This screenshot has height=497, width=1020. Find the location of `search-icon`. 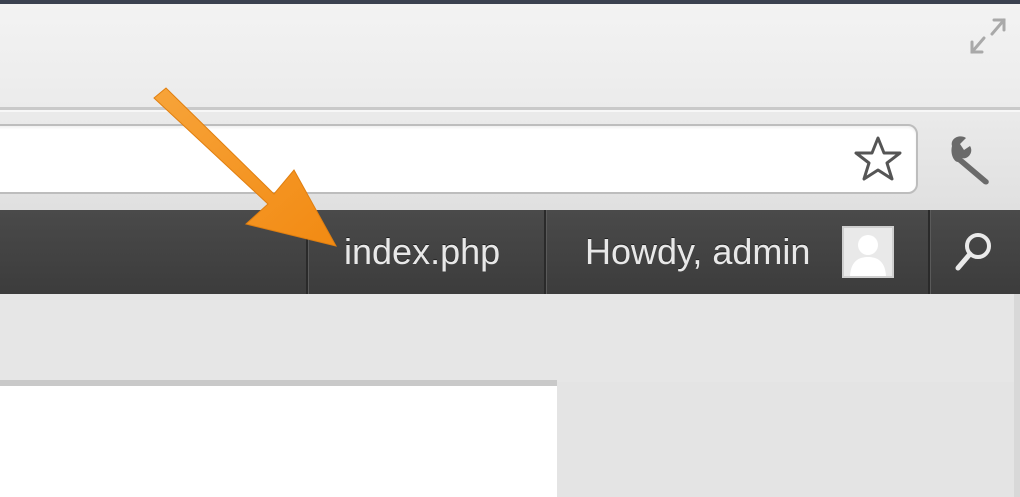

search-icon is located at coordinates (974, 252).